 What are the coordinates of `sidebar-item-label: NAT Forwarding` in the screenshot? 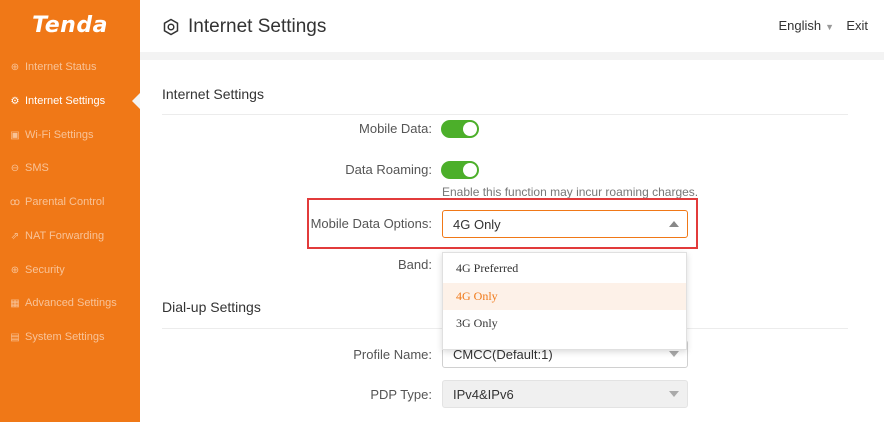 It's located at (65, 236).